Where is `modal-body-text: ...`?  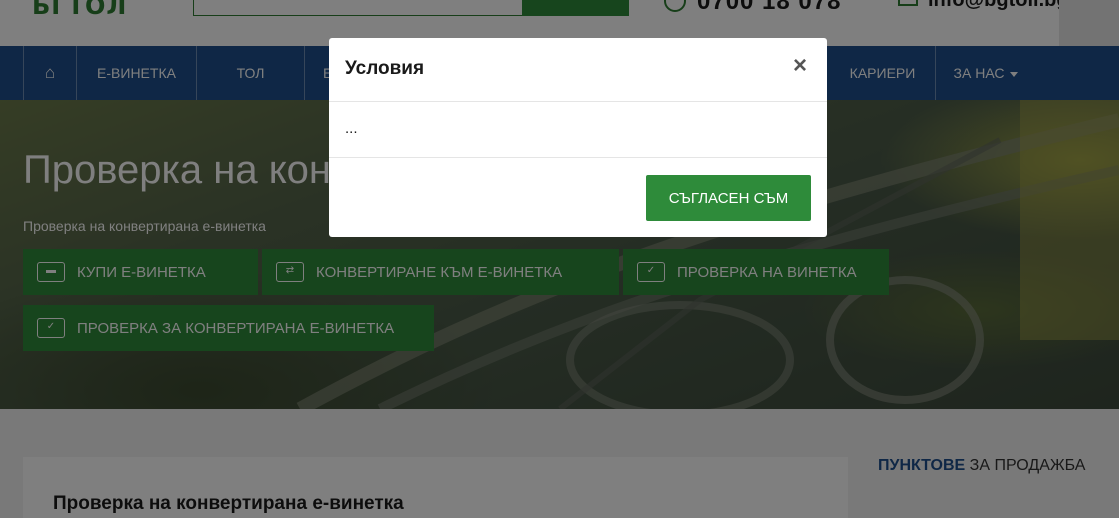
modal-body-text: ... is located at coordinates (351, 128).